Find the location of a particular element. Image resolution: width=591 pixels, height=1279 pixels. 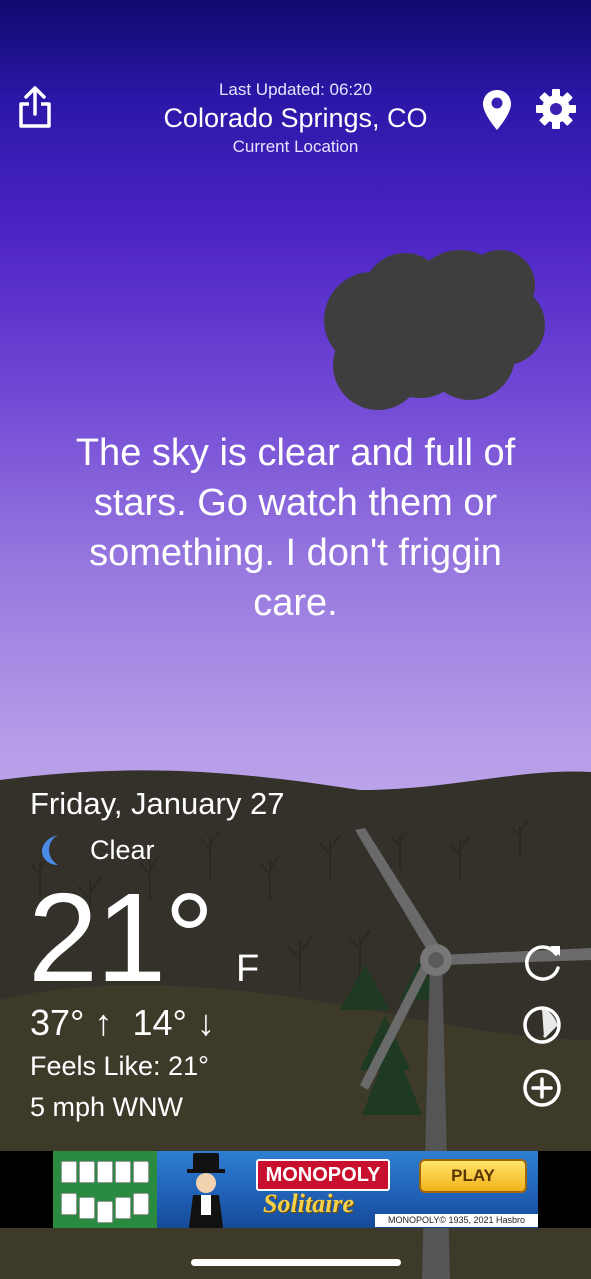

refresh-button is located at coordinates (542, 962).